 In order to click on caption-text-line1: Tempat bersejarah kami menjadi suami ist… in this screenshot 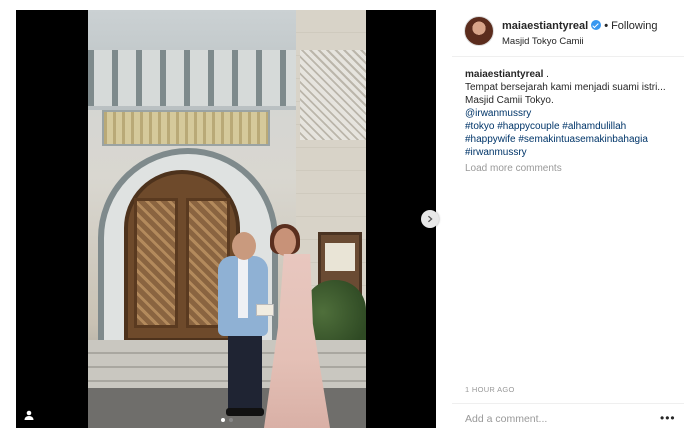, I will do `click(565, 87)`.